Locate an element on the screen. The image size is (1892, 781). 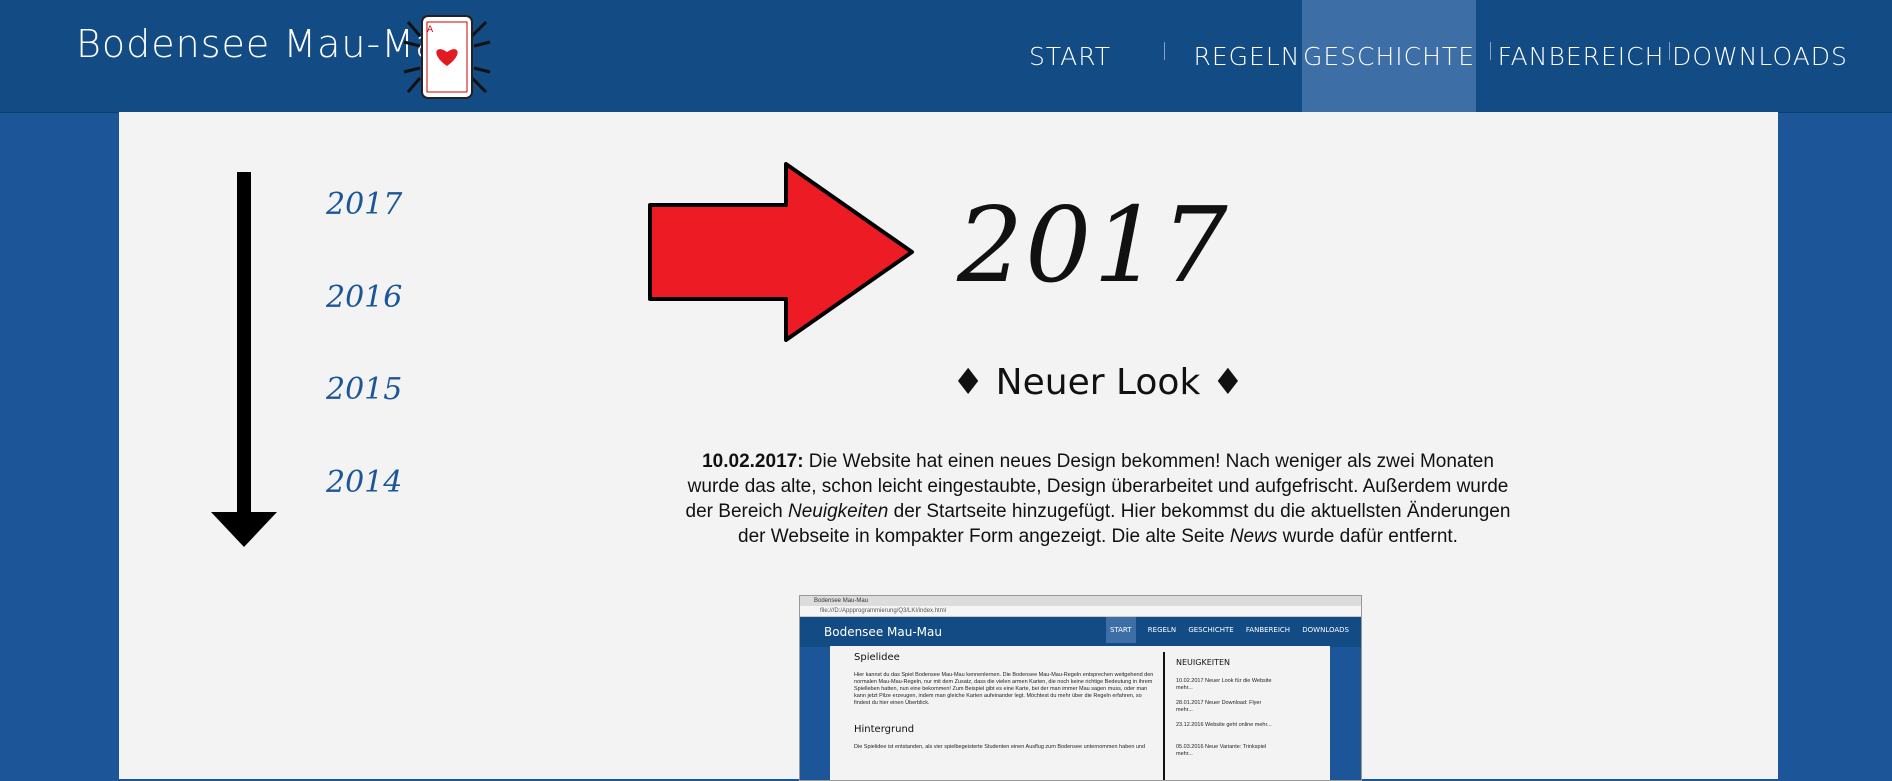
entry-date: 10.02.2017: is located at coordinates (753, 461).